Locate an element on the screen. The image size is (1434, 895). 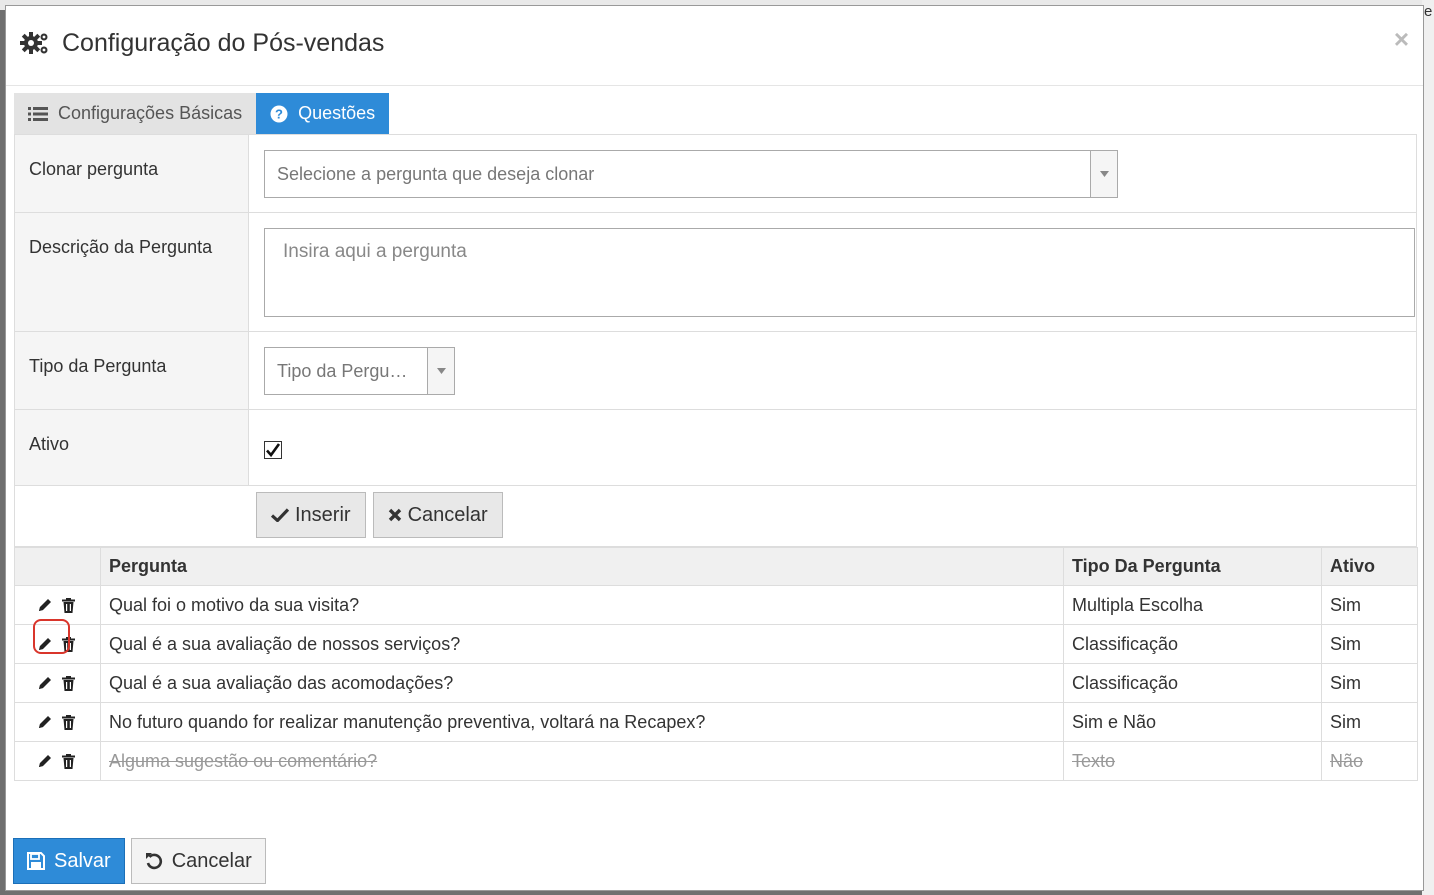
question-cell: Qual é a sua avaliação das acomodações? is located at coordinates (582, 683).